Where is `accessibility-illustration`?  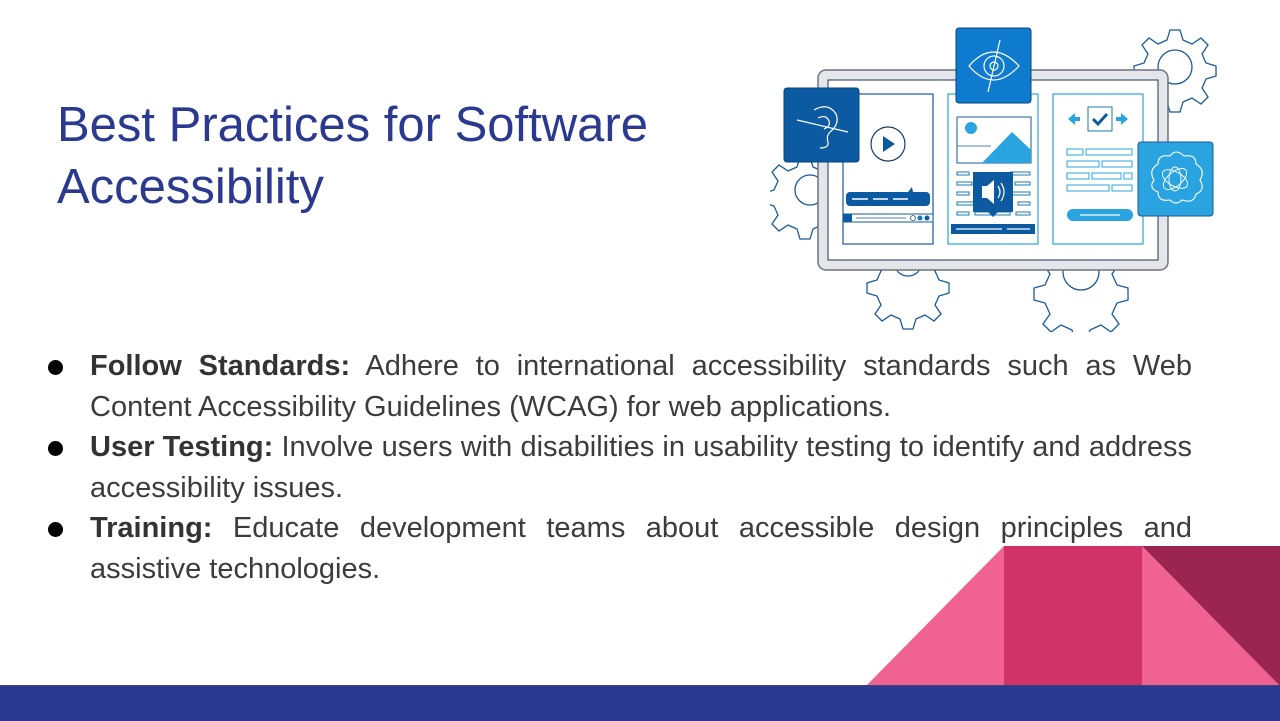
accessibility-illustration is located at coordinates (993, 179).